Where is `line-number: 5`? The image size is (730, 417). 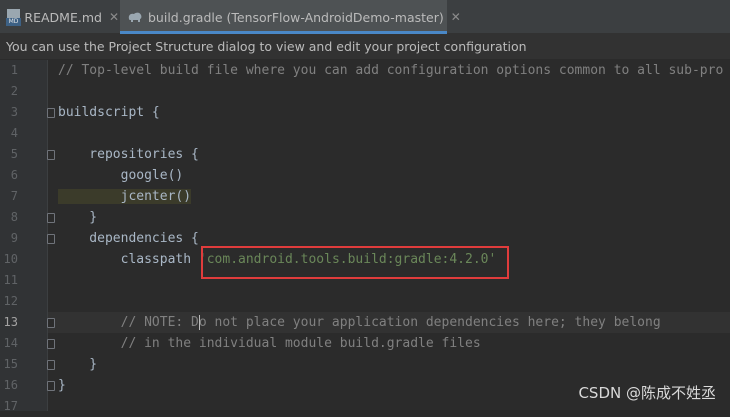
line-number: 5 is located at coordinates (14, 154).